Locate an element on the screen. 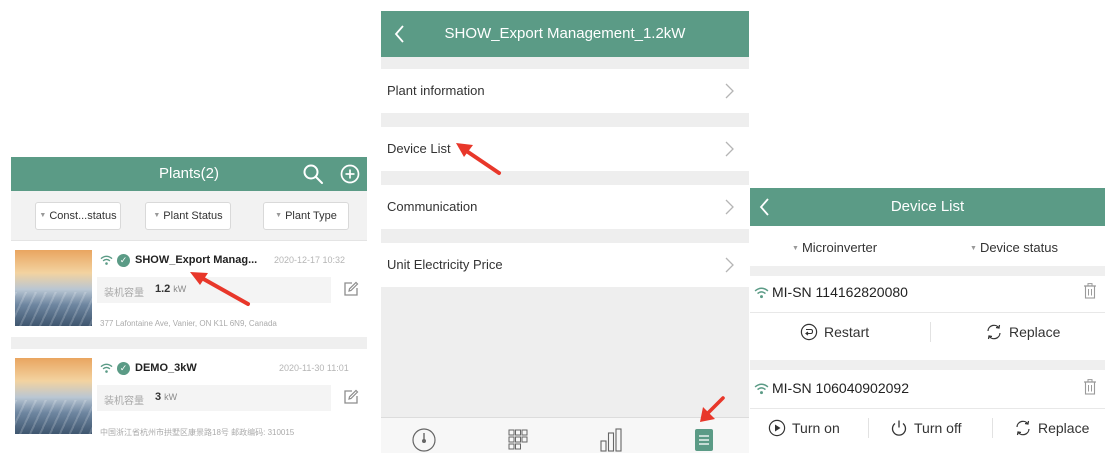  plant-address: 中国浙江省杭州市拱墅区康景路18号 邮政编码: 310015 is located at coordinates (197, 432).